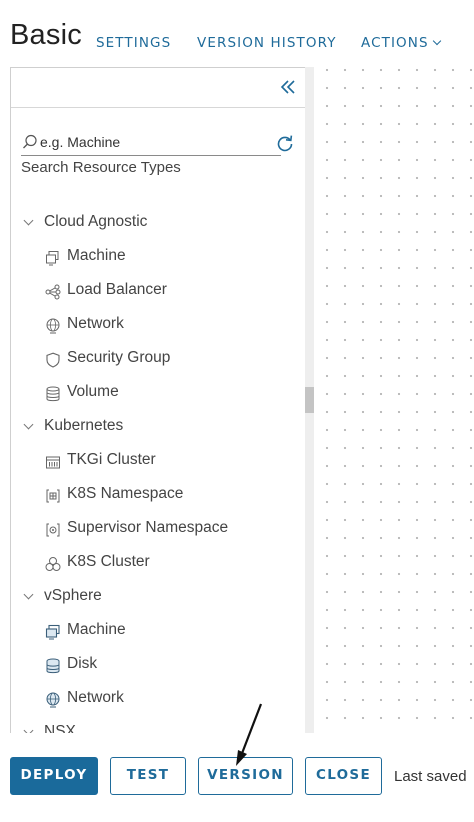  I want to click on actions-label: ACTIONS, so click(395, 43).